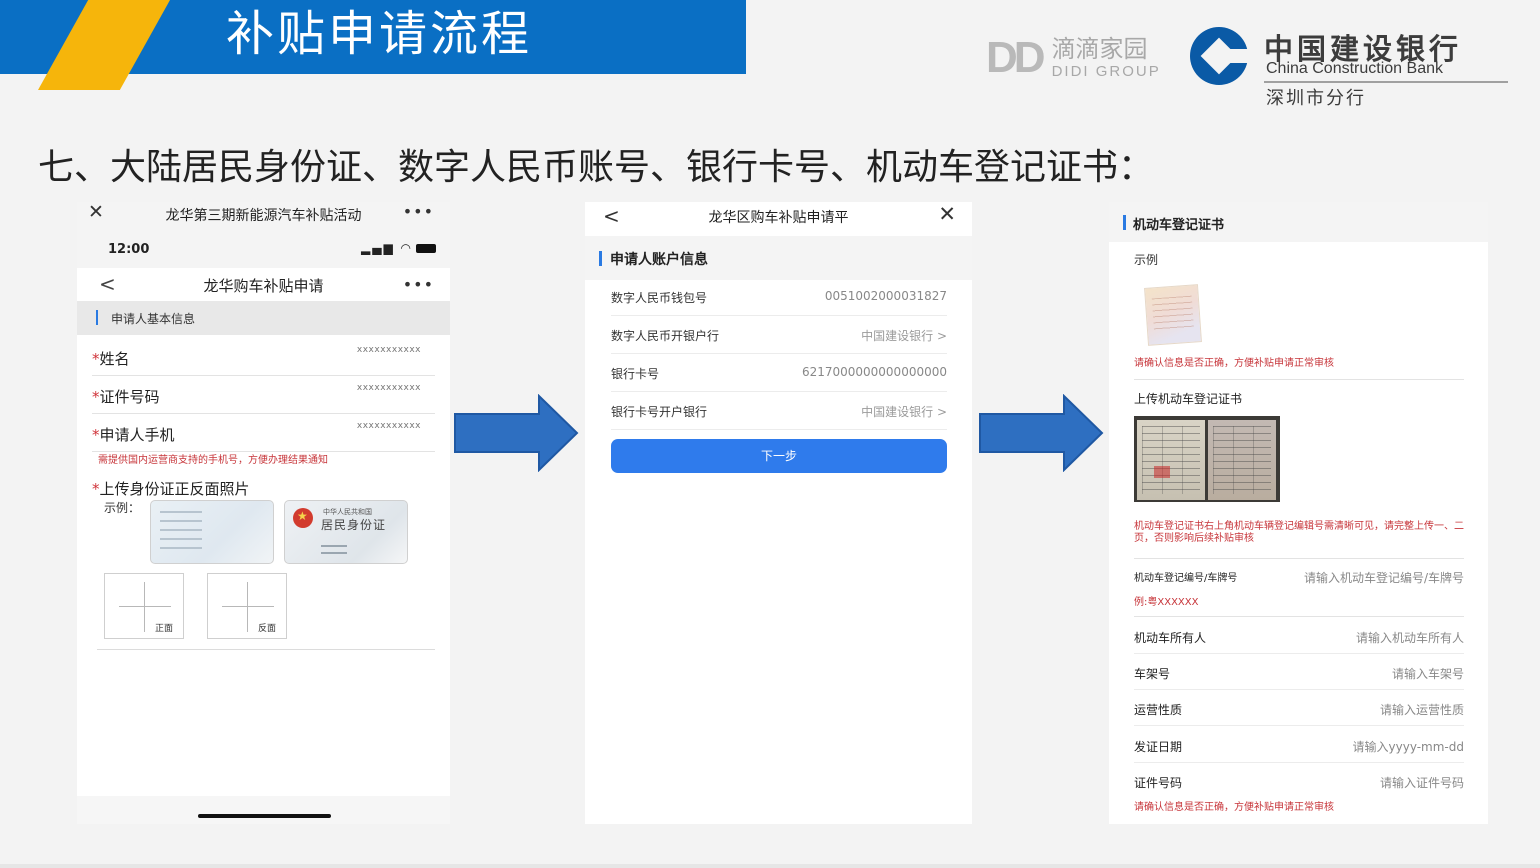 This screenshot has height=868, width=1540. What do you see at coordinates (659, 412) in the screenshot?
I see `row-label: 银行卡号开户银行` at bounding box center [659, 412].